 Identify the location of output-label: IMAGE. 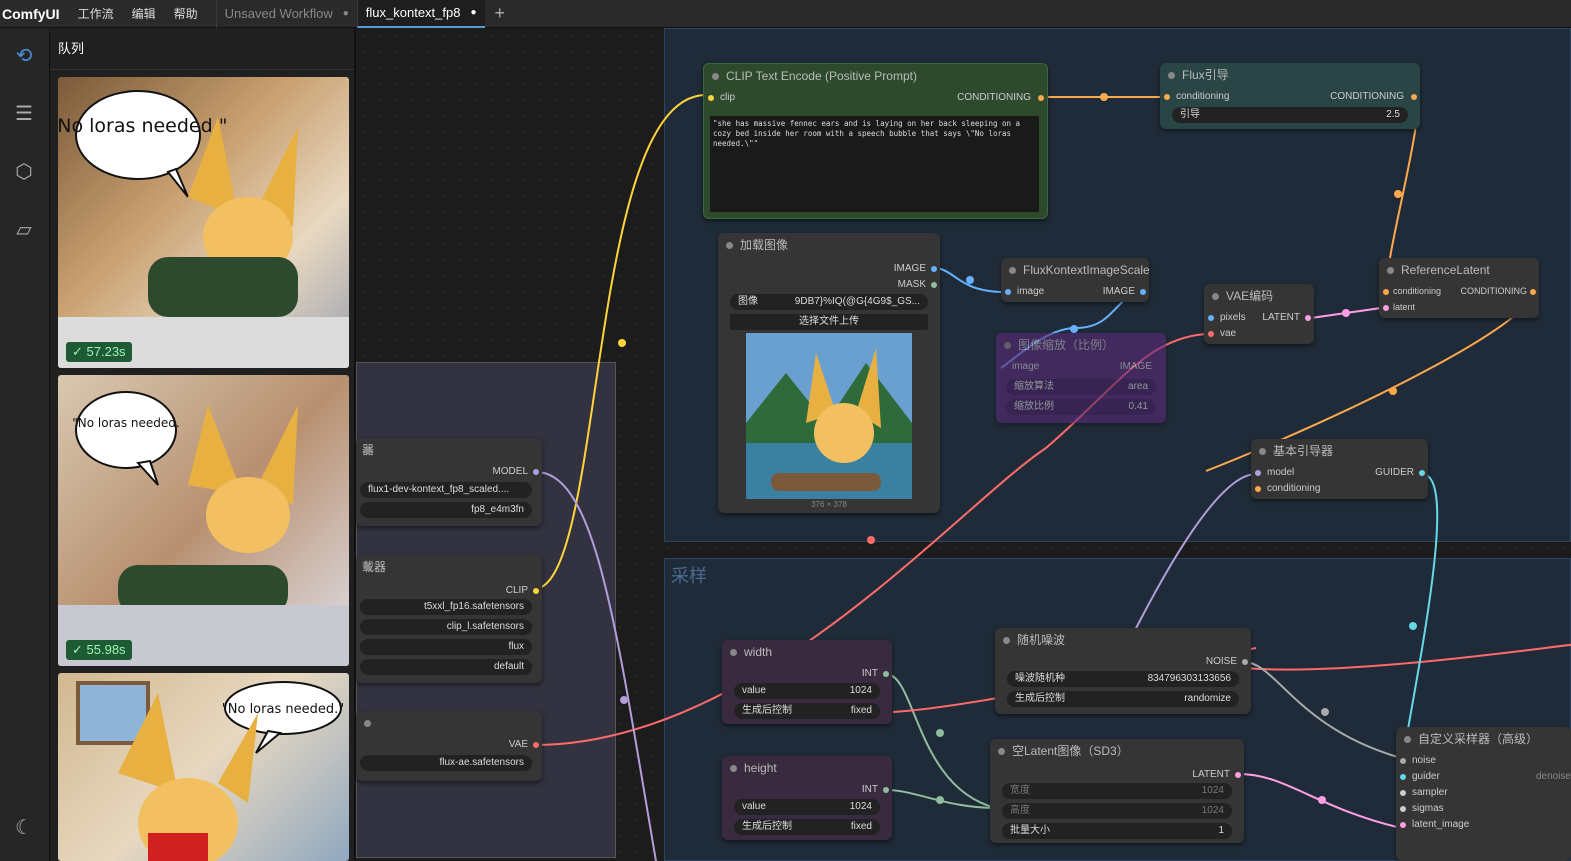
(909, 268).